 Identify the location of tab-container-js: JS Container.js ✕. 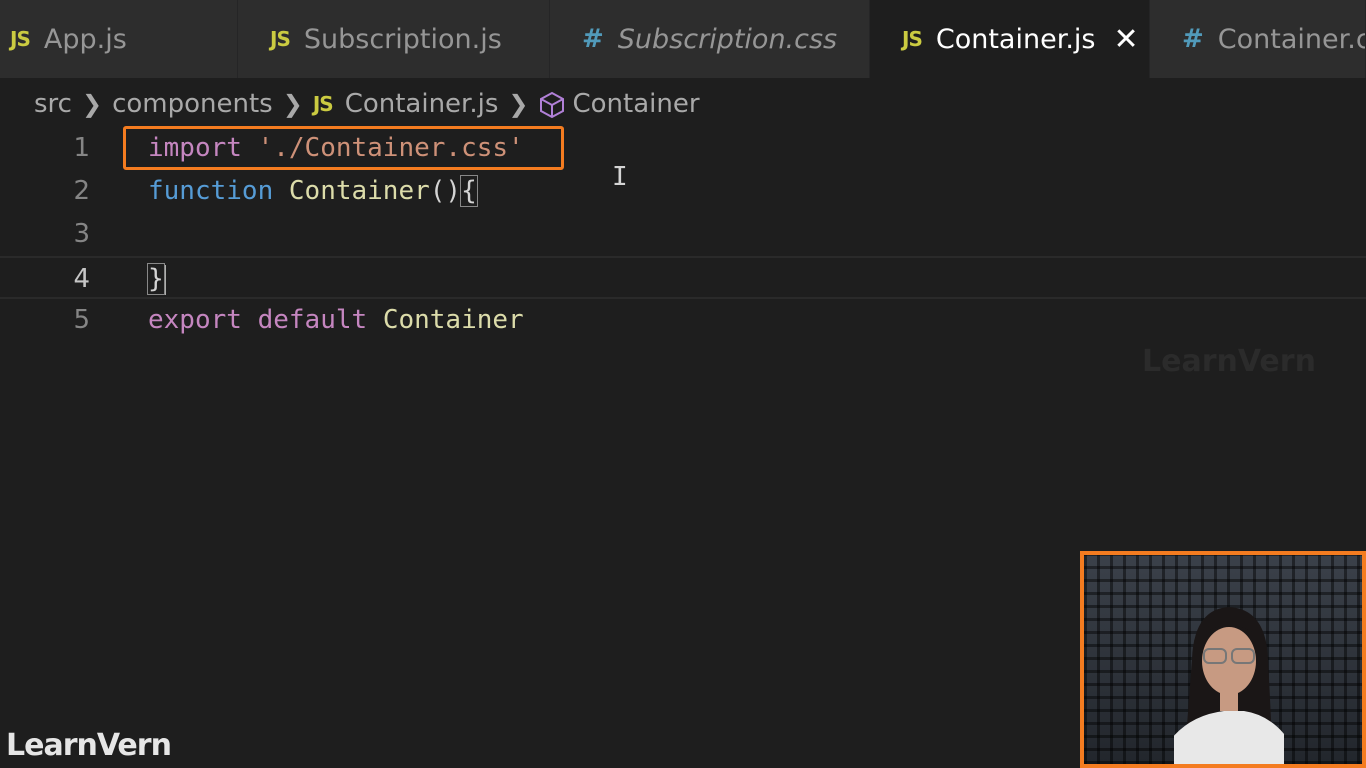
(1010, 39).